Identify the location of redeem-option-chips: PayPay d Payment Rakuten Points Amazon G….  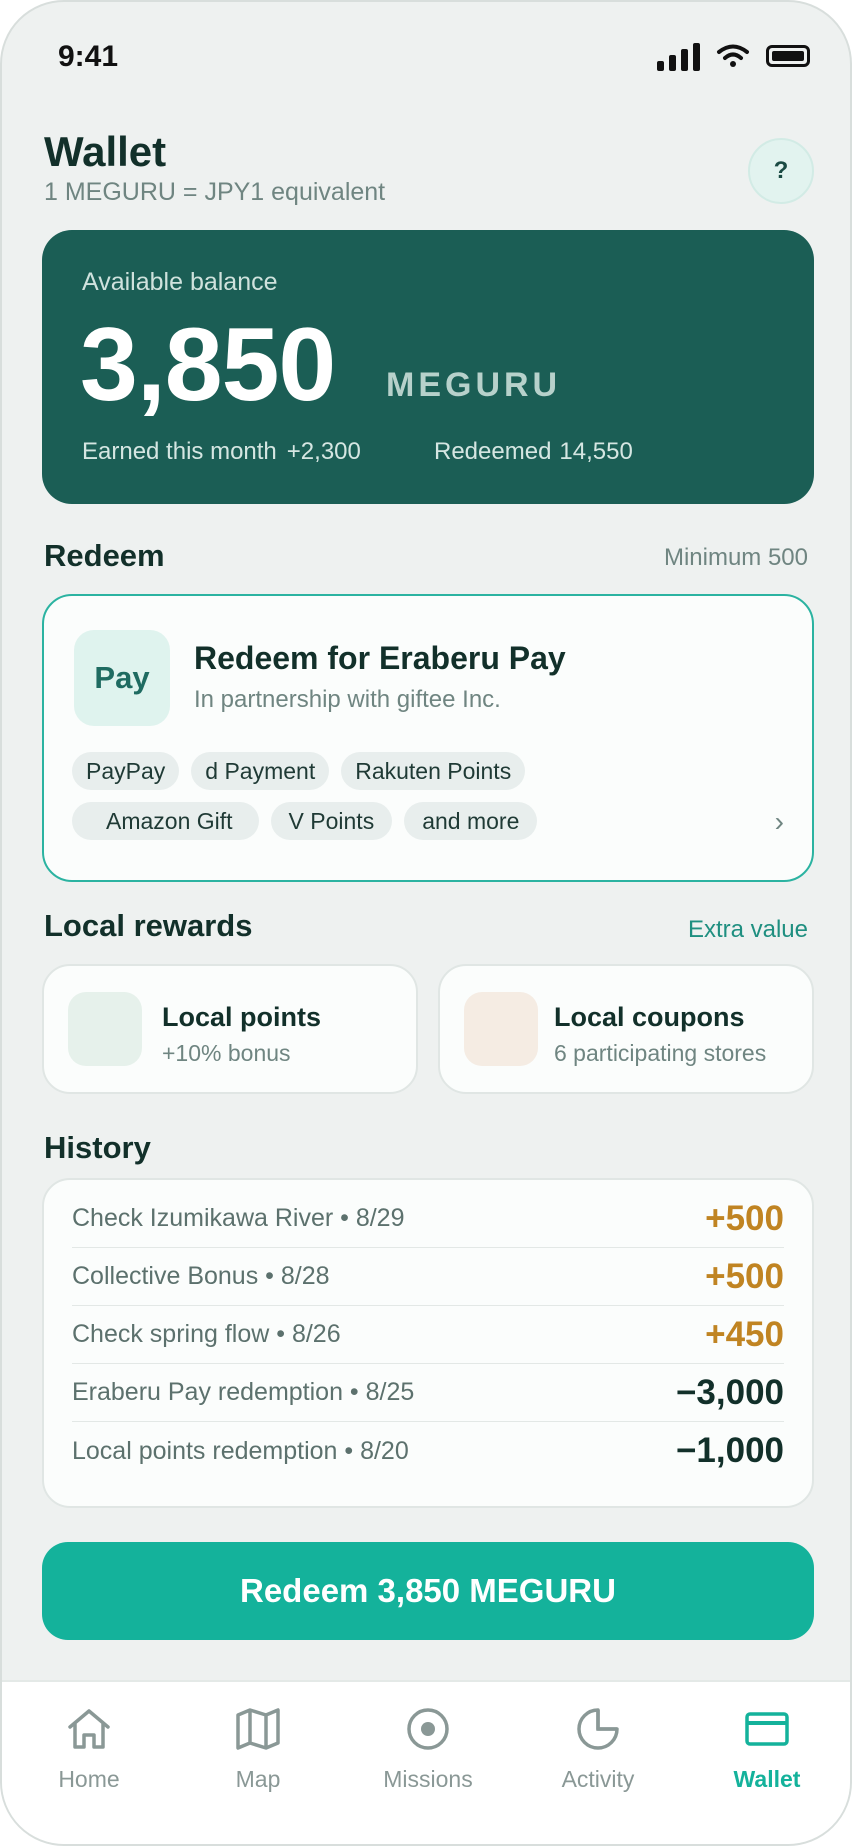
(412, 802).